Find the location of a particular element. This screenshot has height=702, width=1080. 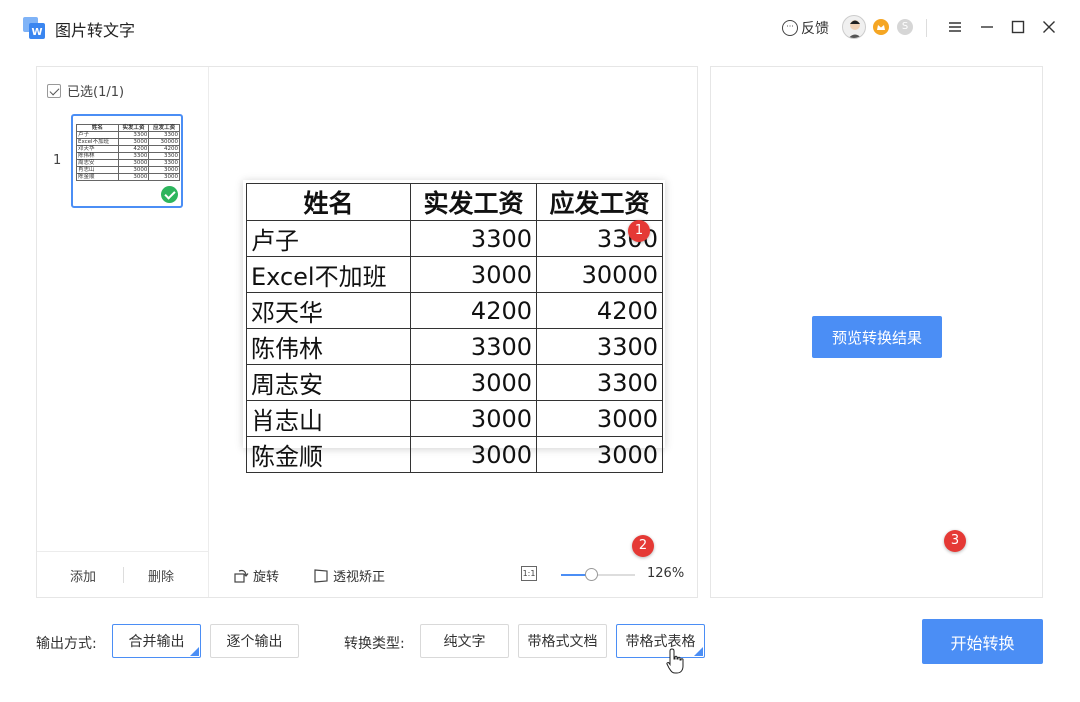

step-marker-3: 3 is located at coordinates (955, 541).